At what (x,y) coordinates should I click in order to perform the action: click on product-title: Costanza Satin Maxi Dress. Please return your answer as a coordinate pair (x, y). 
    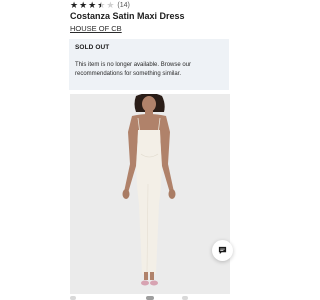
    Looking at the image, I should click on (127, 16).